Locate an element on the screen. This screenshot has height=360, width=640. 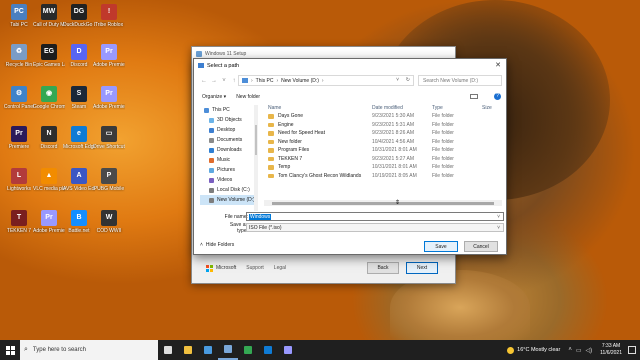
desktop-icon: DG DuckDuckGo Launcher is located at coordinates (79, 16).